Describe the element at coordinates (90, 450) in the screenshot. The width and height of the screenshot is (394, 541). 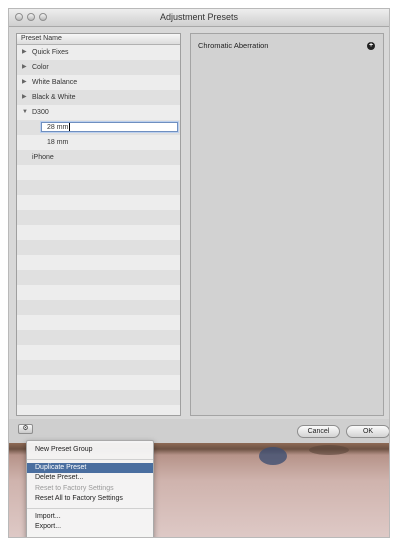
I see `menu-item-new-preset-group: New Preset Group` at that location.